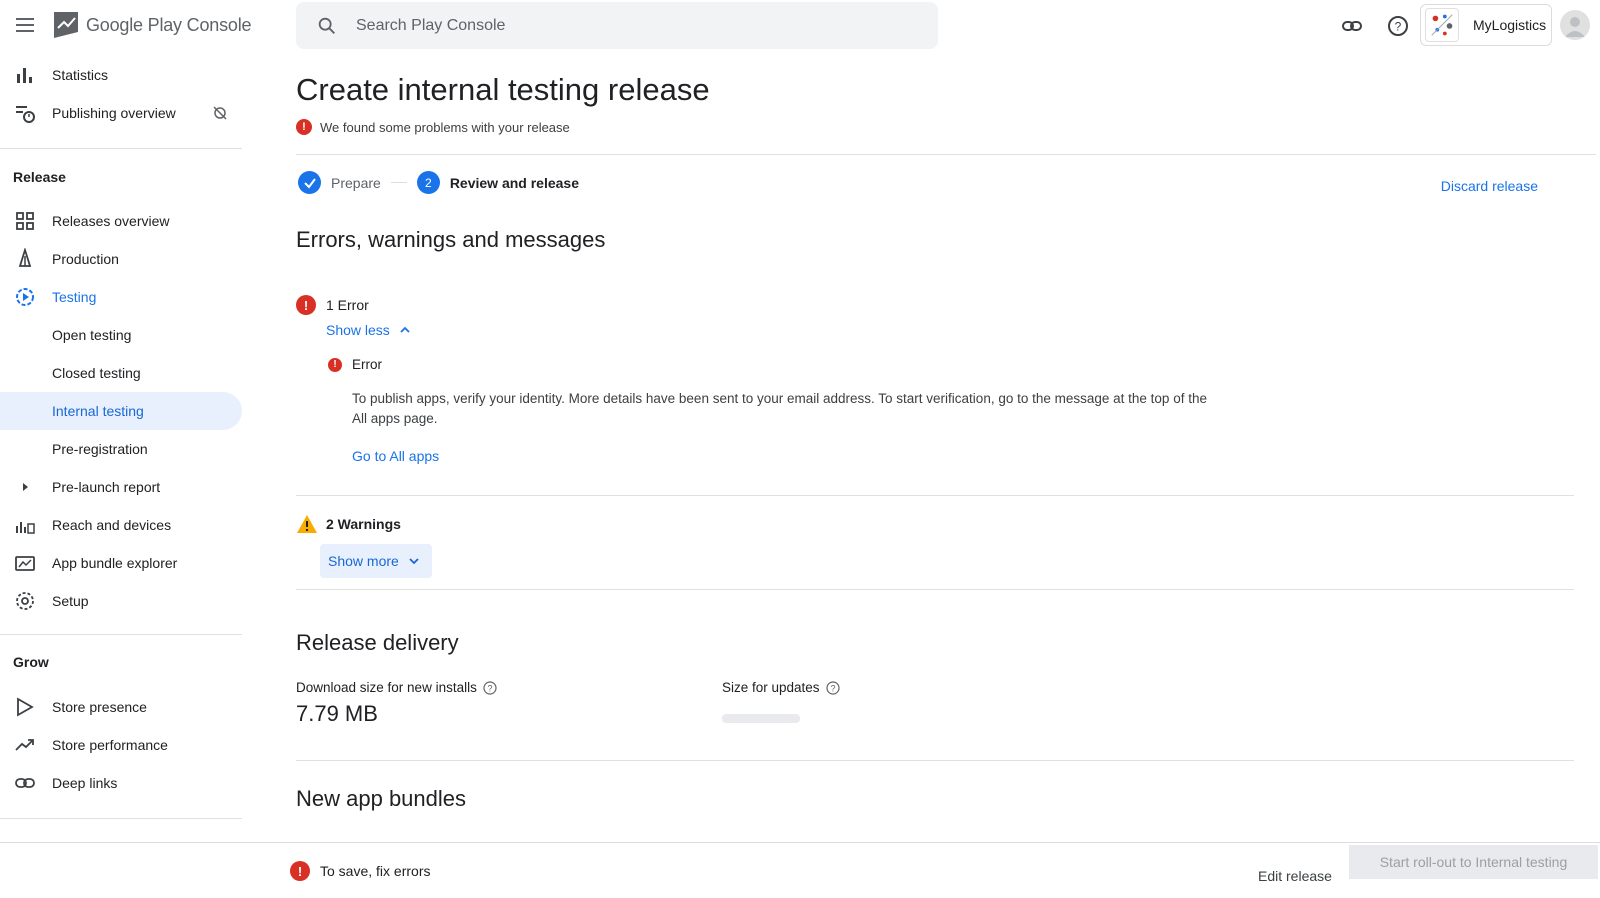 The image size is (1600, 898). Describe the element at coordinates (386, 687) in the screenshot. I see `download-size-label-text: Download size for new installs` at that location.